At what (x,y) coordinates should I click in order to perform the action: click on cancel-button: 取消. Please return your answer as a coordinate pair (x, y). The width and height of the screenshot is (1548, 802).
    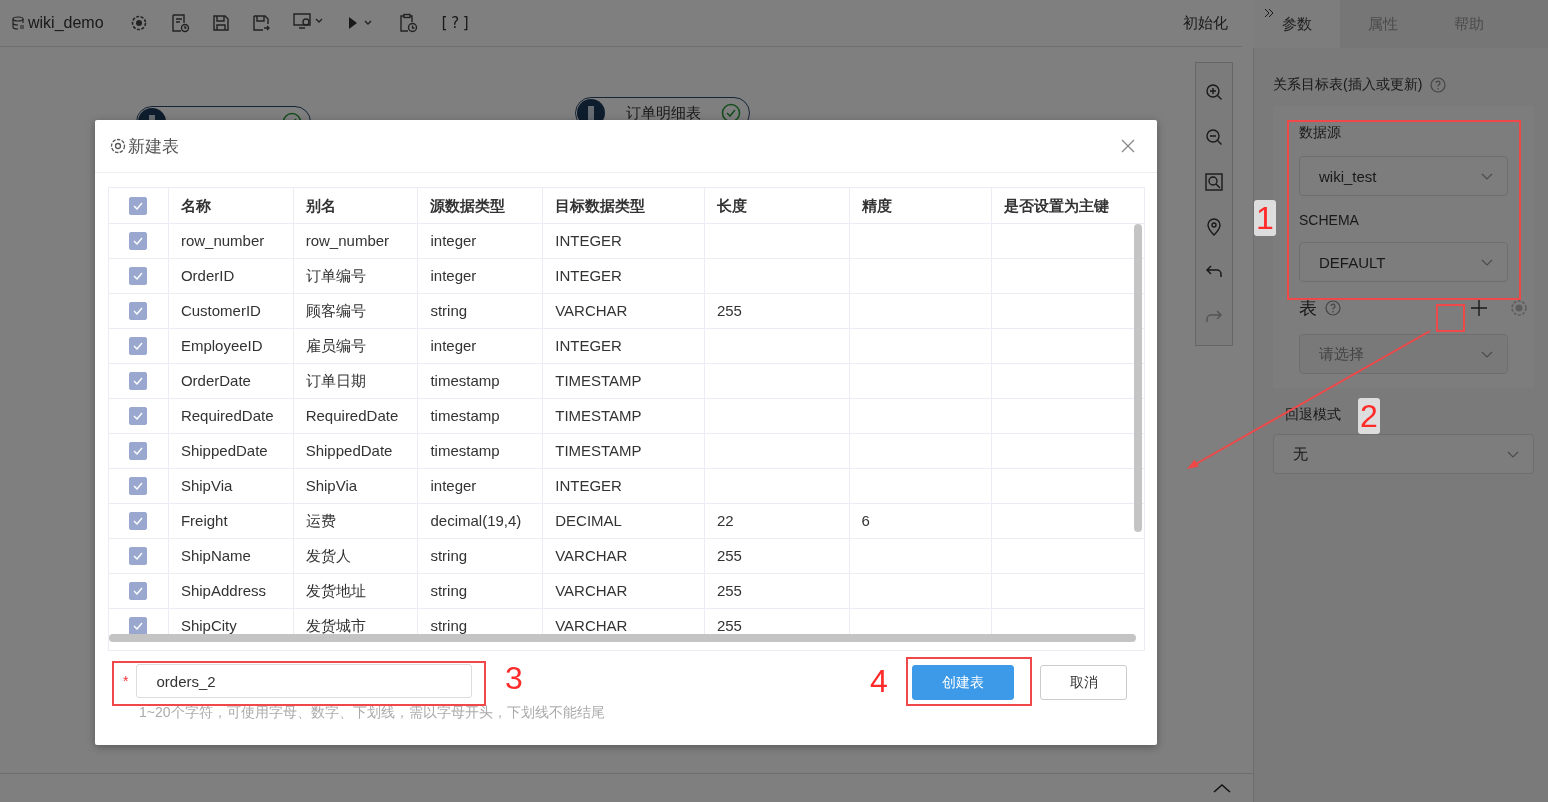
    Looking at the image, I should click on (1083, 682).